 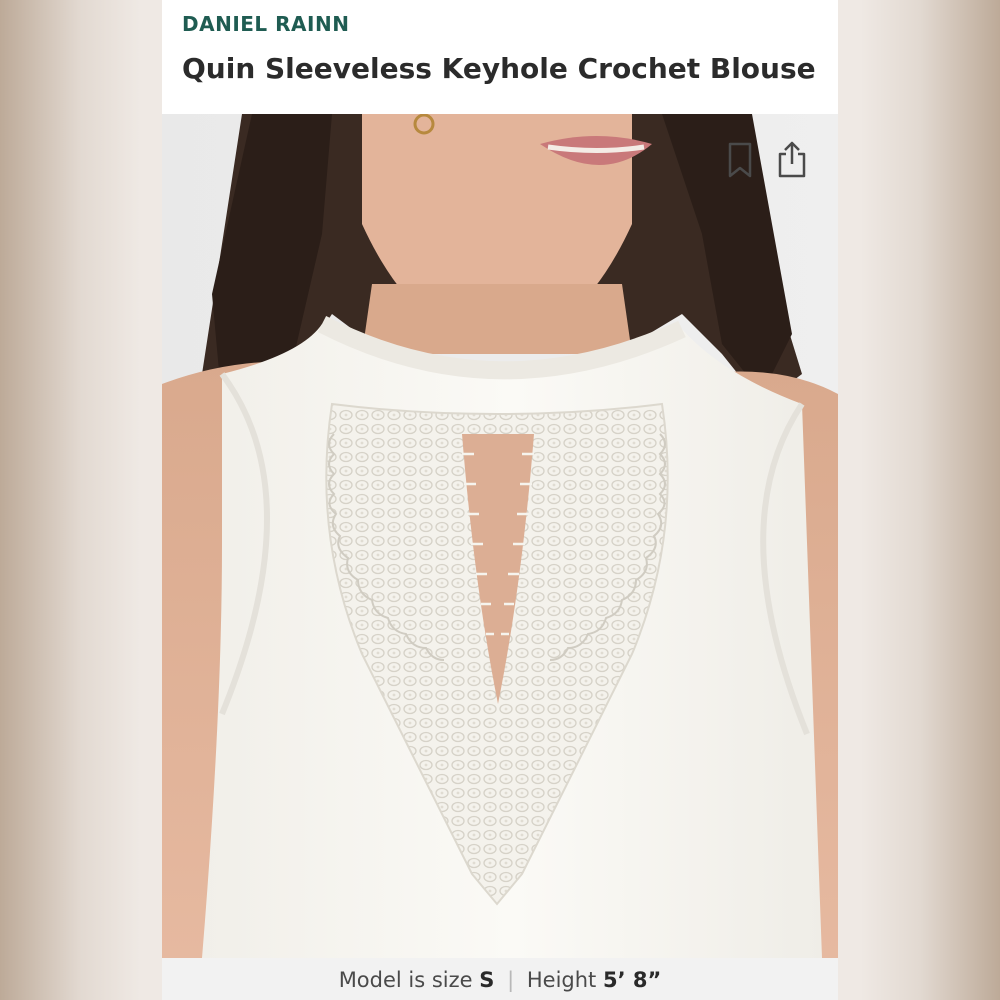 I want to click on product-title: Quin Sleeveless Keyhole Crochet Blouse, so click(x=499, y=68).